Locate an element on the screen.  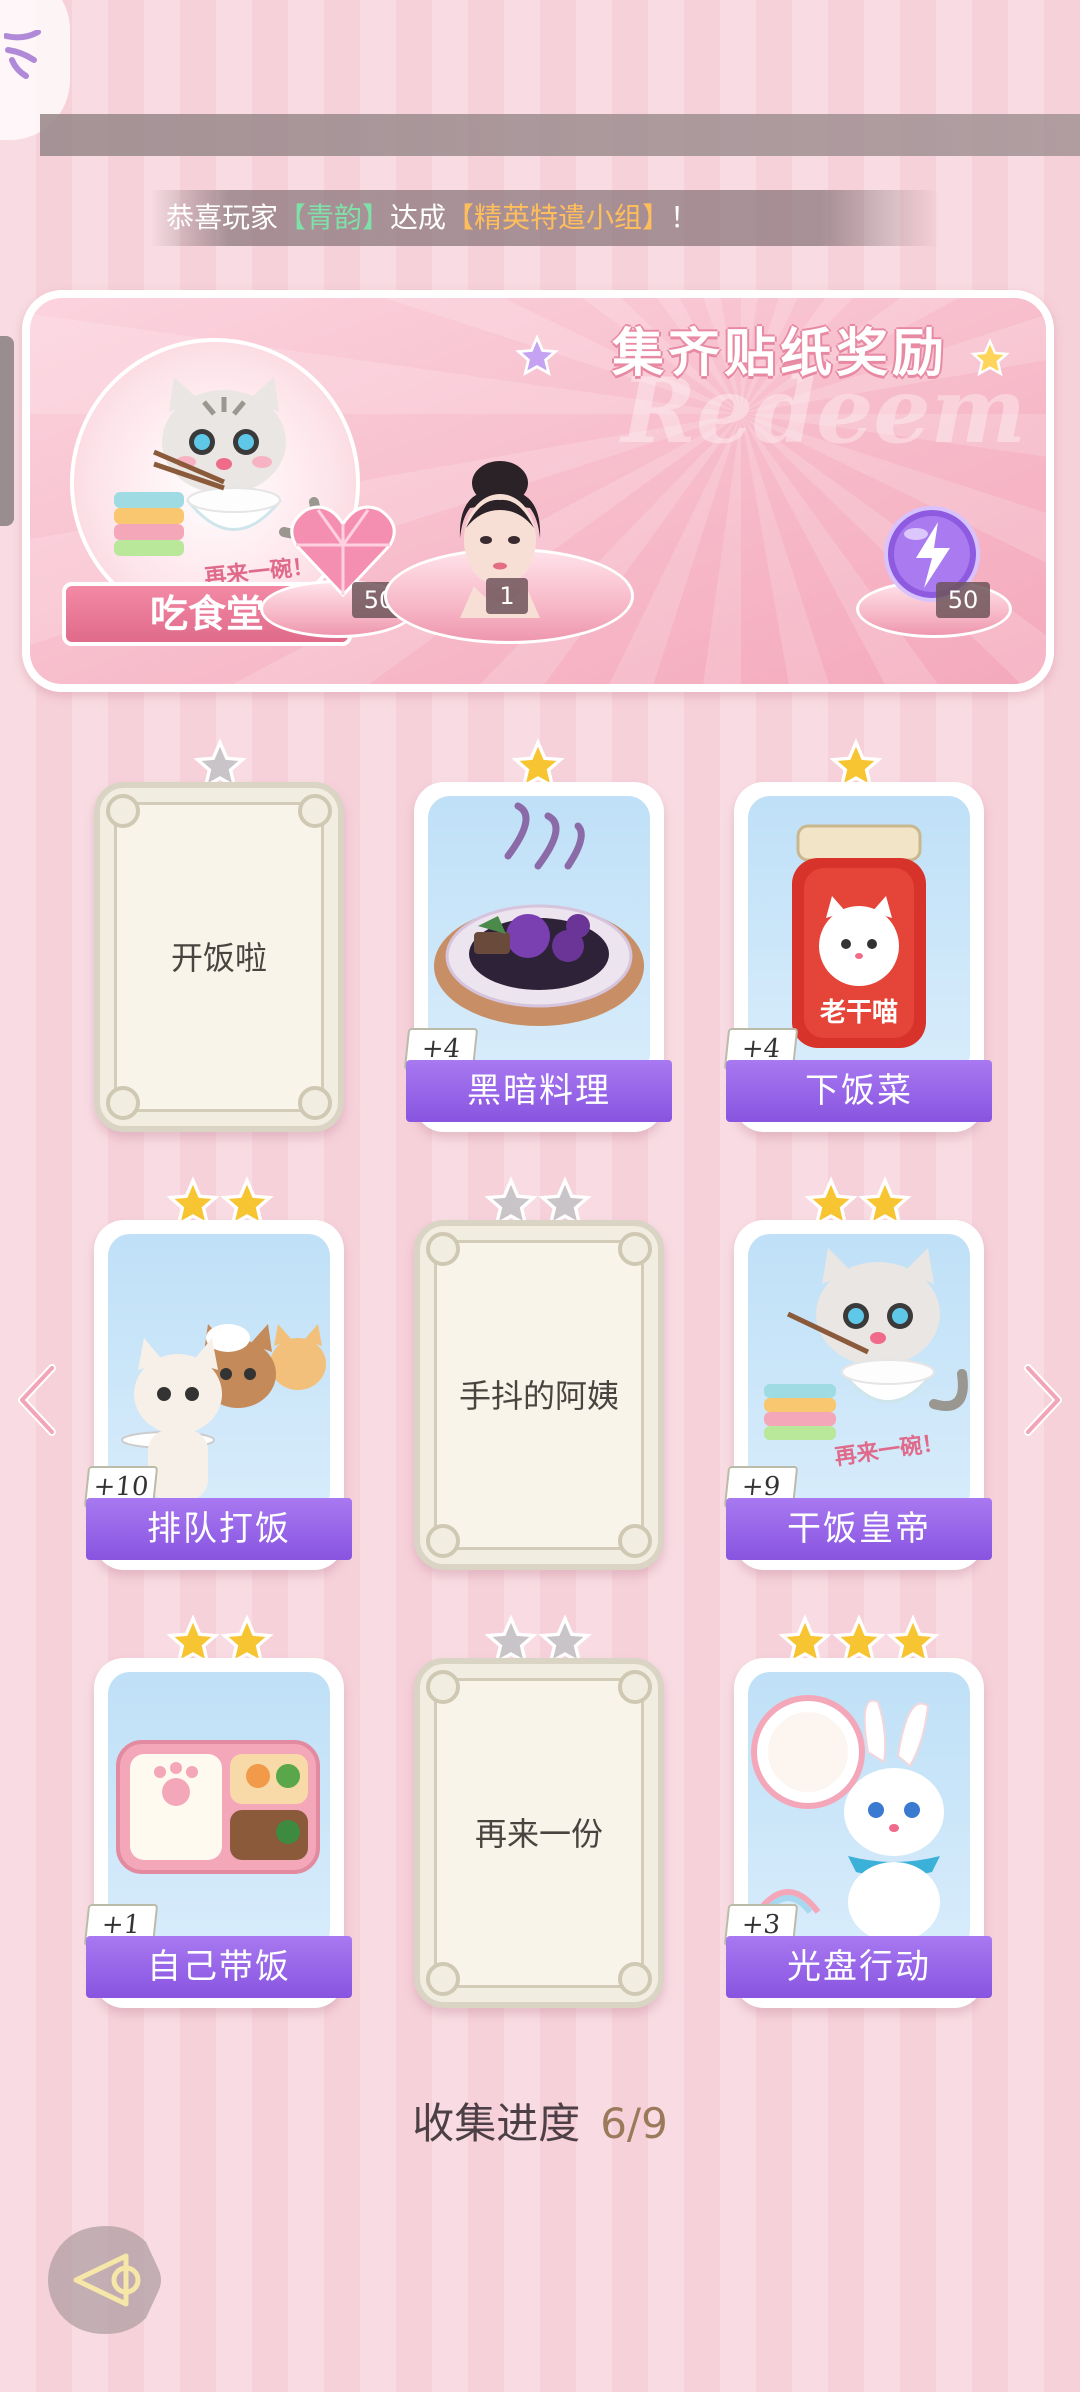
sticker-card-6: 再来一碗！ +9 干饭皇帝 is located at coordinates (857, 1395).